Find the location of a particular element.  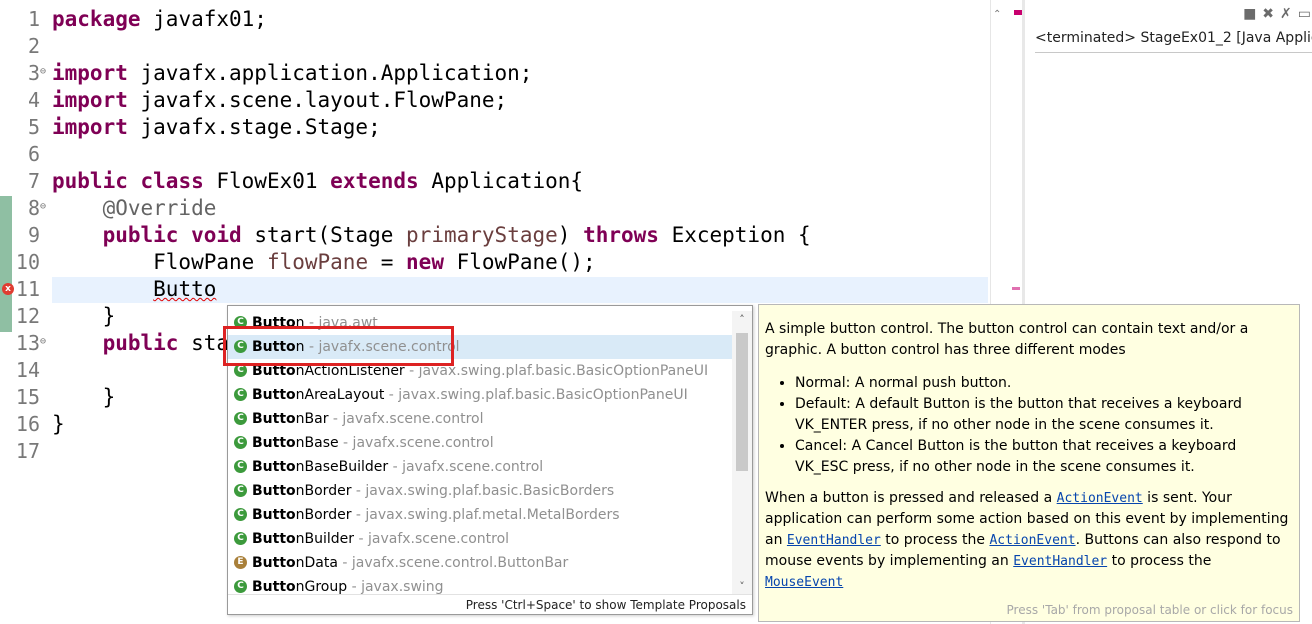

code-token: public is located at coordinates (140, 235).